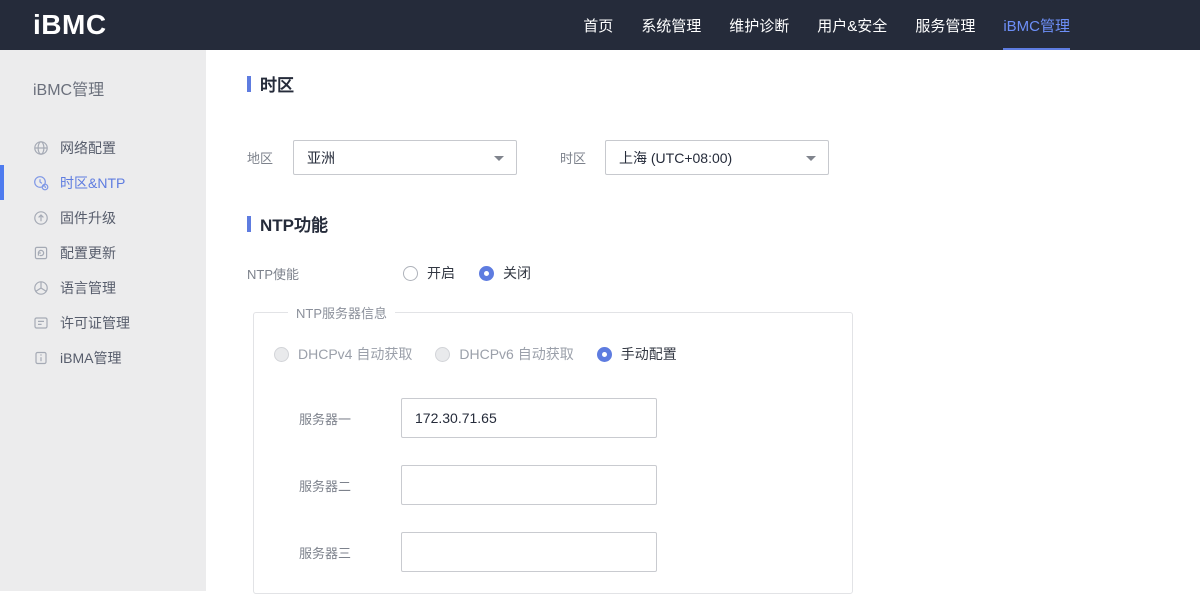  I want to click on timezone-section-header: 时区, so click(723, 83).